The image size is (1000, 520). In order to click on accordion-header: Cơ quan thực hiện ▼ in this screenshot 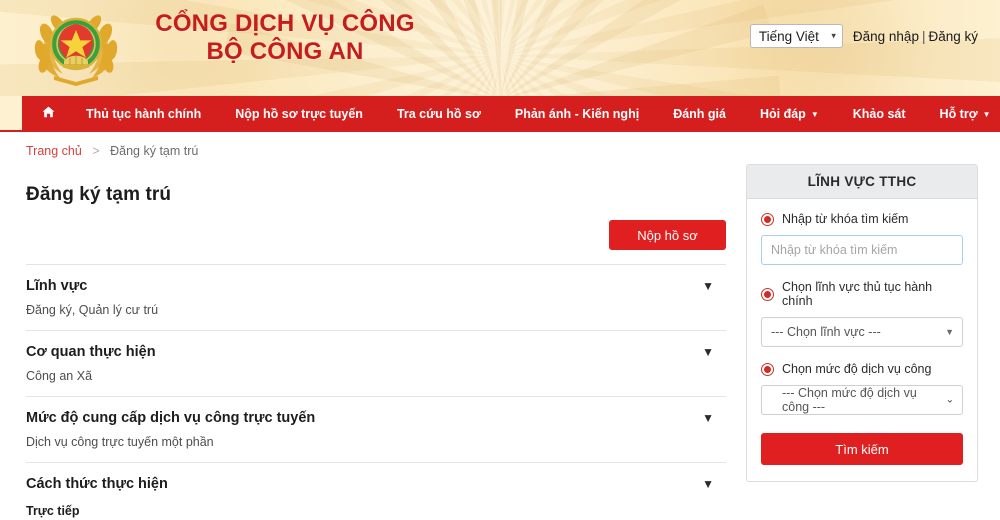, I will do `click(376, 352)`.